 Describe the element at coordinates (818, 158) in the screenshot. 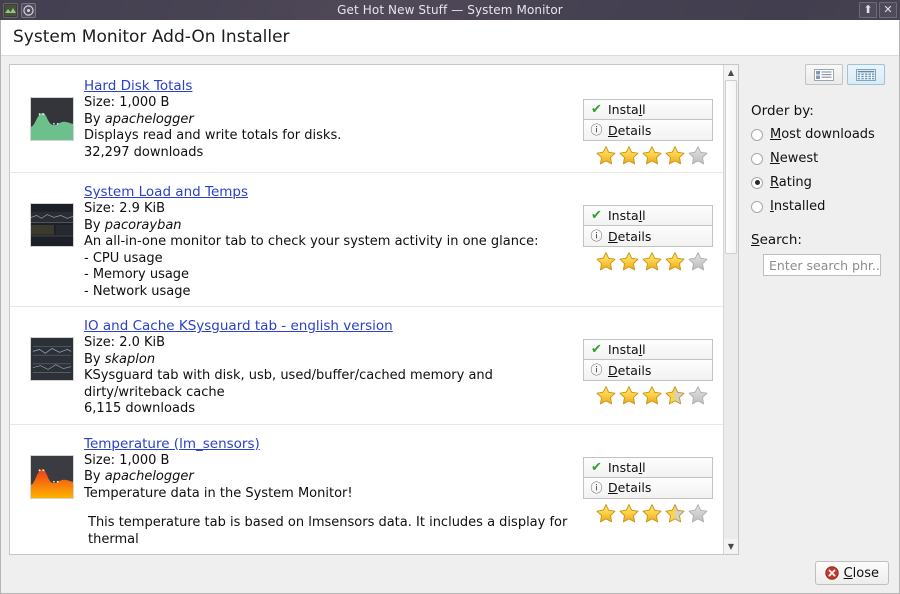

I see `order-by-option-newest: Newest` at that location.